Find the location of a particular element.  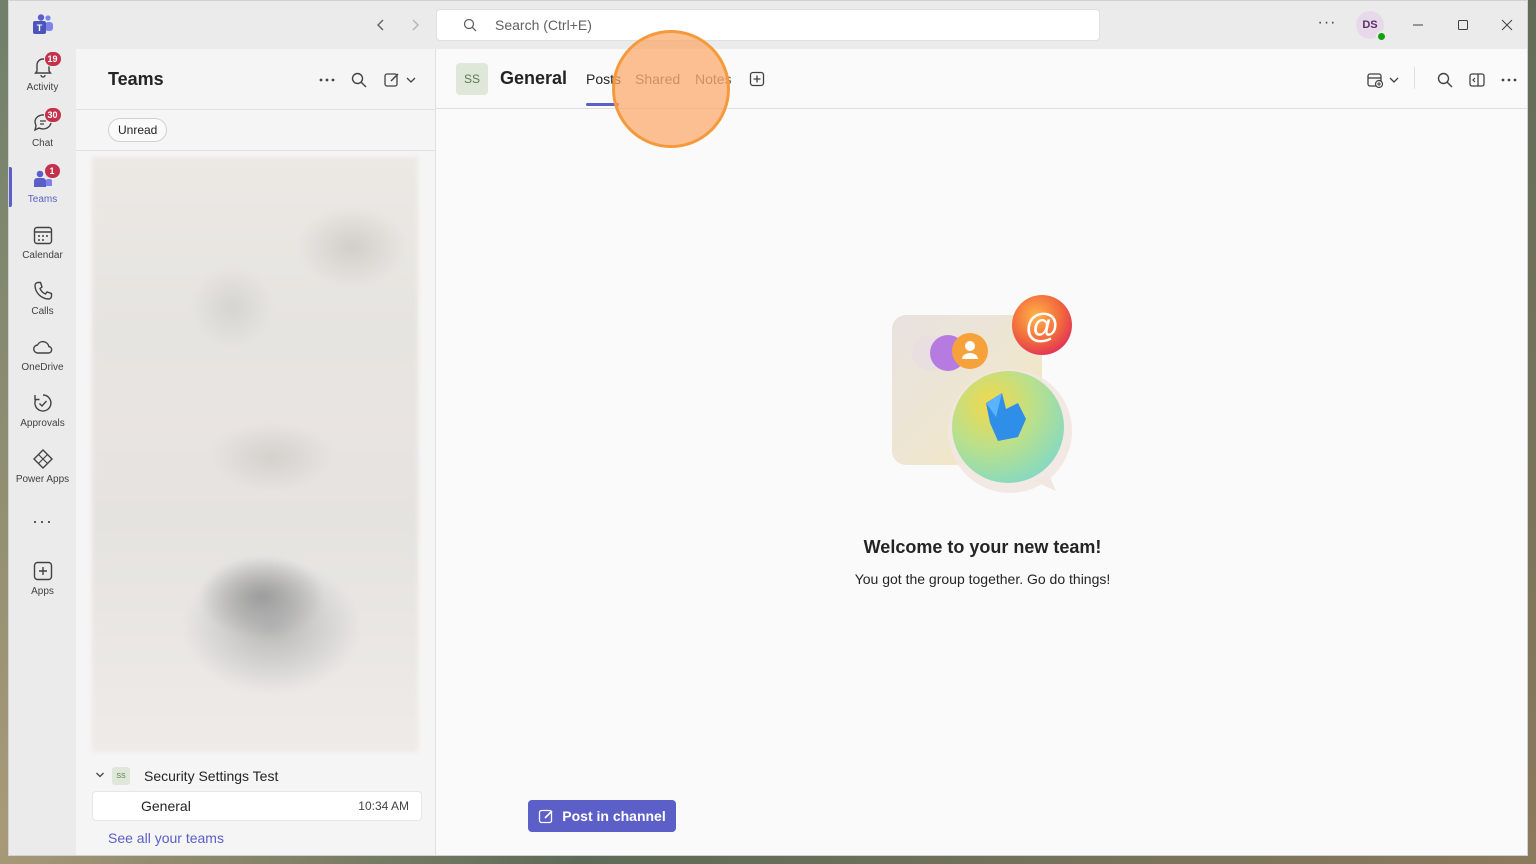

unread-filter-chip: Unread is located at coordinates (138, 130).